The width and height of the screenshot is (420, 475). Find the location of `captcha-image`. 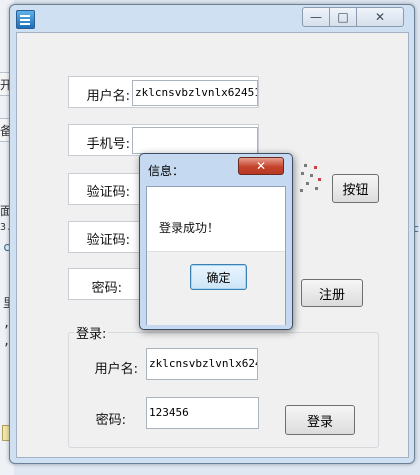

captcha-image is located at coordinates (311, 178).